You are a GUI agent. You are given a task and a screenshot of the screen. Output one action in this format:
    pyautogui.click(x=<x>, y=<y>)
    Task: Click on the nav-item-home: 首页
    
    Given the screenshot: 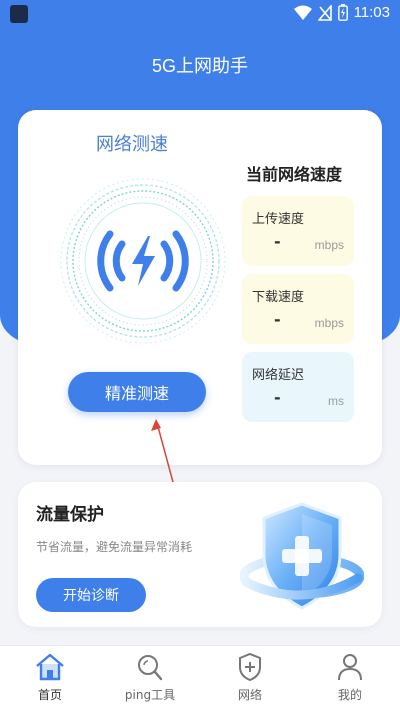 What is the action you would take?
    pyautogui.click(x=50, y=678)
    